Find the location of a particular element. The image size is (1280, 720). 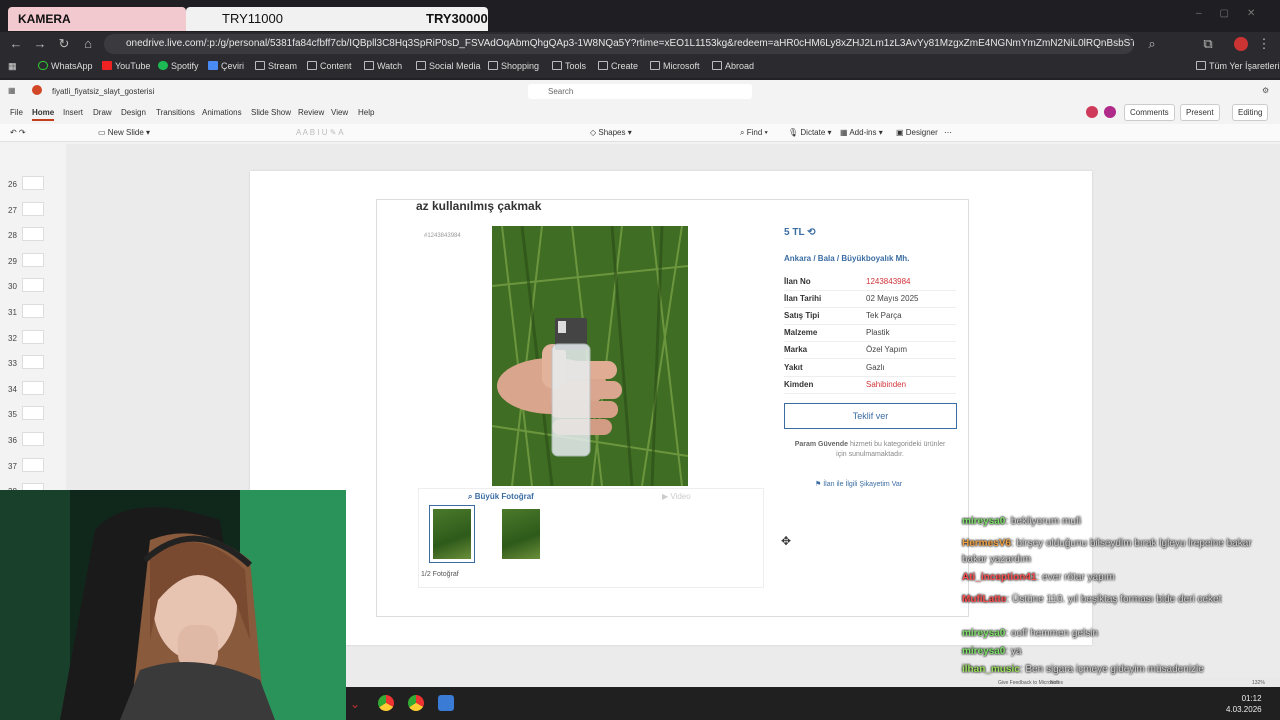

menu-slide-show: Slide Show is located at coordinates (271, 112).